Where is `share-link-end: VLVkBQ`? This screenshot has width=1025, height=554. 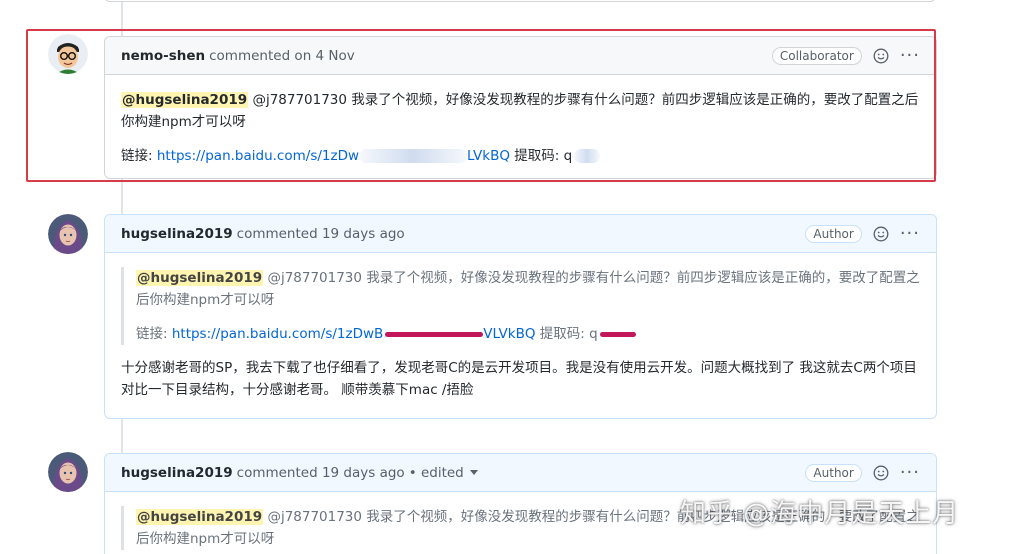 share-link-end: VLVkBQ is located at coordinates (509, 334).